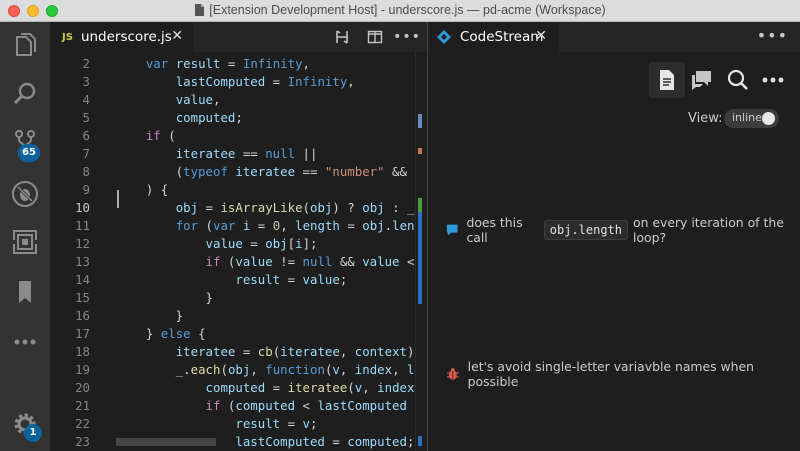 This screenshot has height=451, width=800. I want to click on line-source: if (value != null && value < re, so click(265, 262).